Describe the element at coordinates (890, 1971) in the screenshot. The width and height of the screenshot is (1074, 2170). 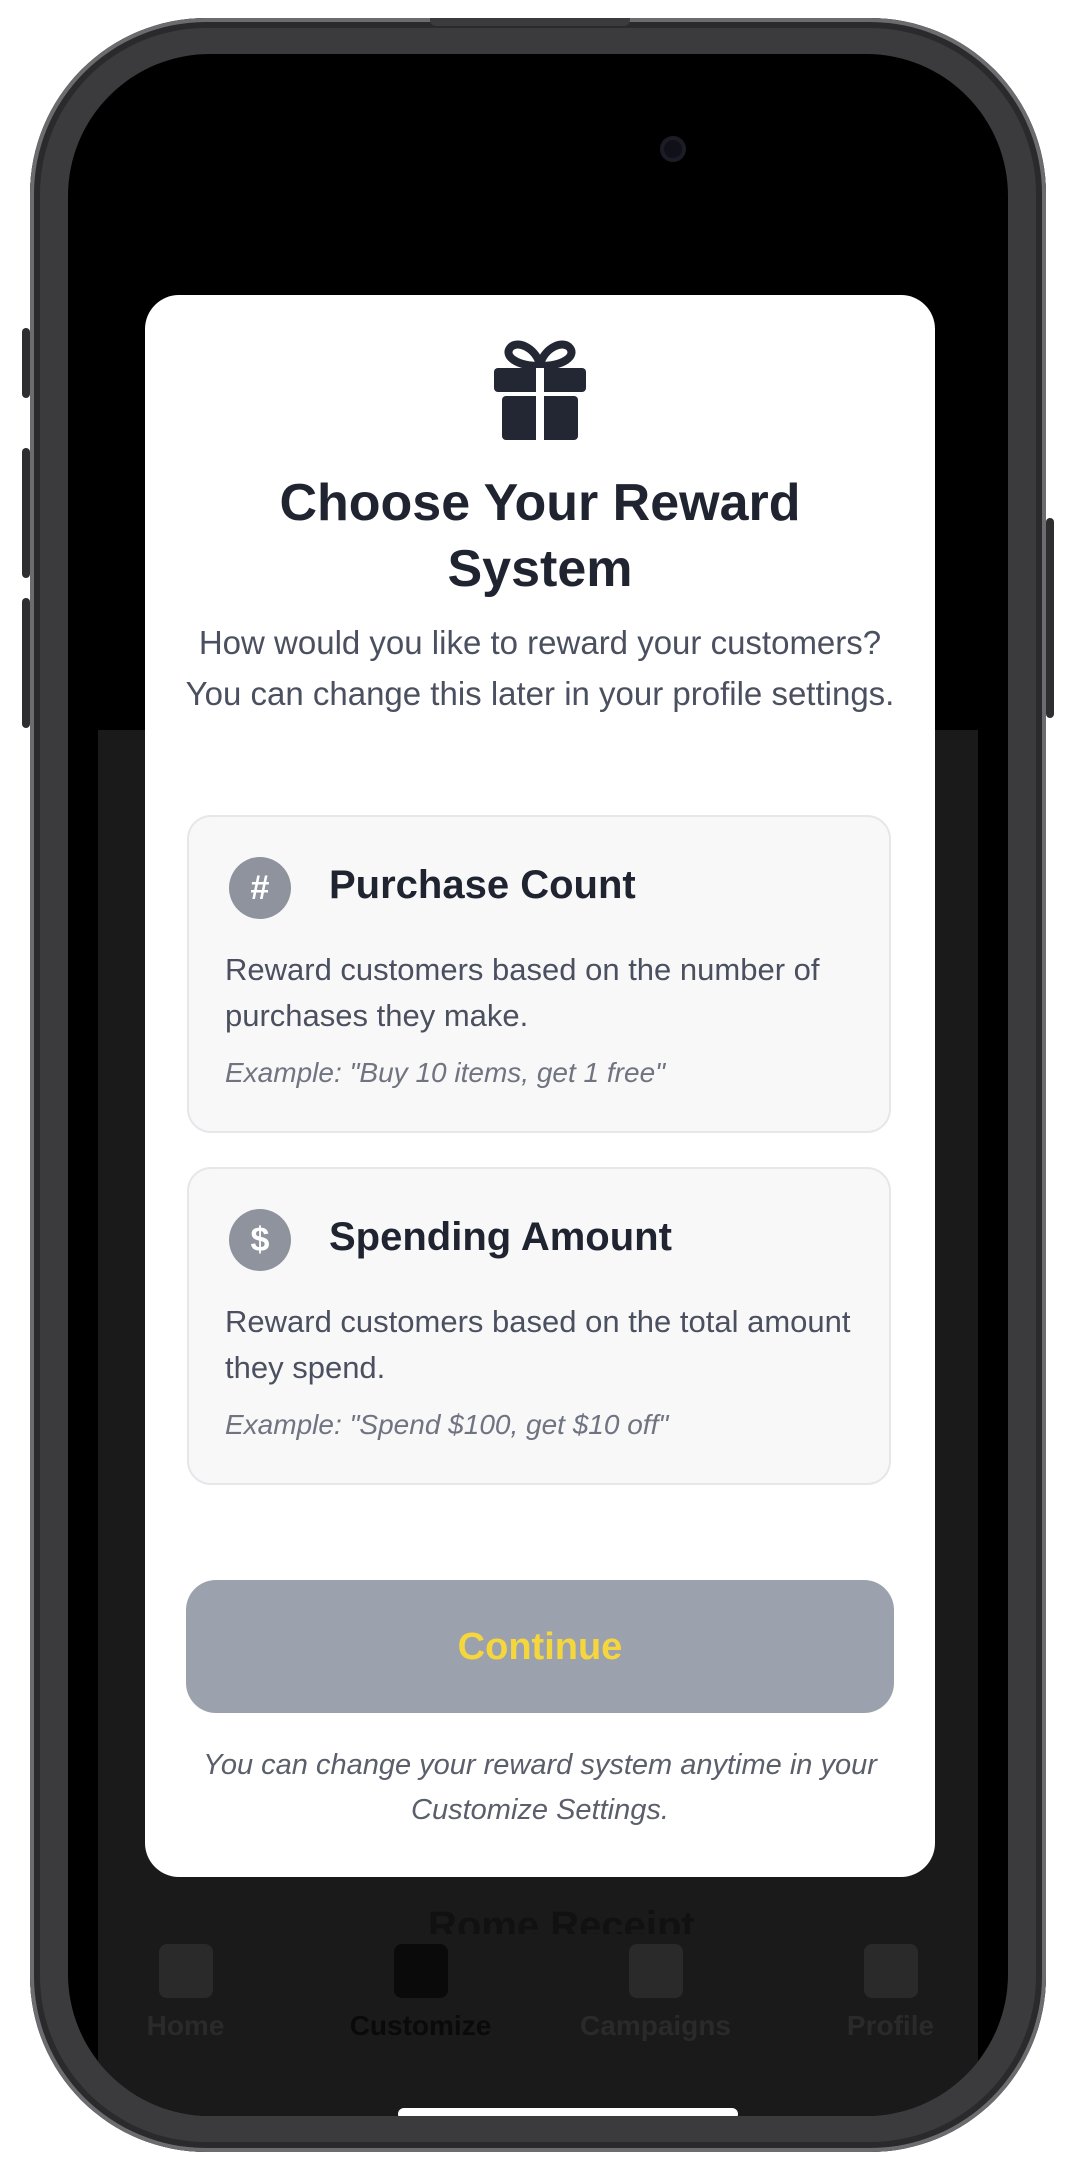
I see `person-icon` at that location.